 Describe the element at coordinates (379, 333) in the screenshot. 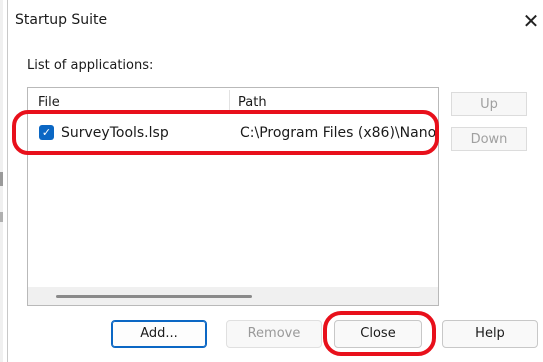

I see `close-button-highlight-annotation` at that location.